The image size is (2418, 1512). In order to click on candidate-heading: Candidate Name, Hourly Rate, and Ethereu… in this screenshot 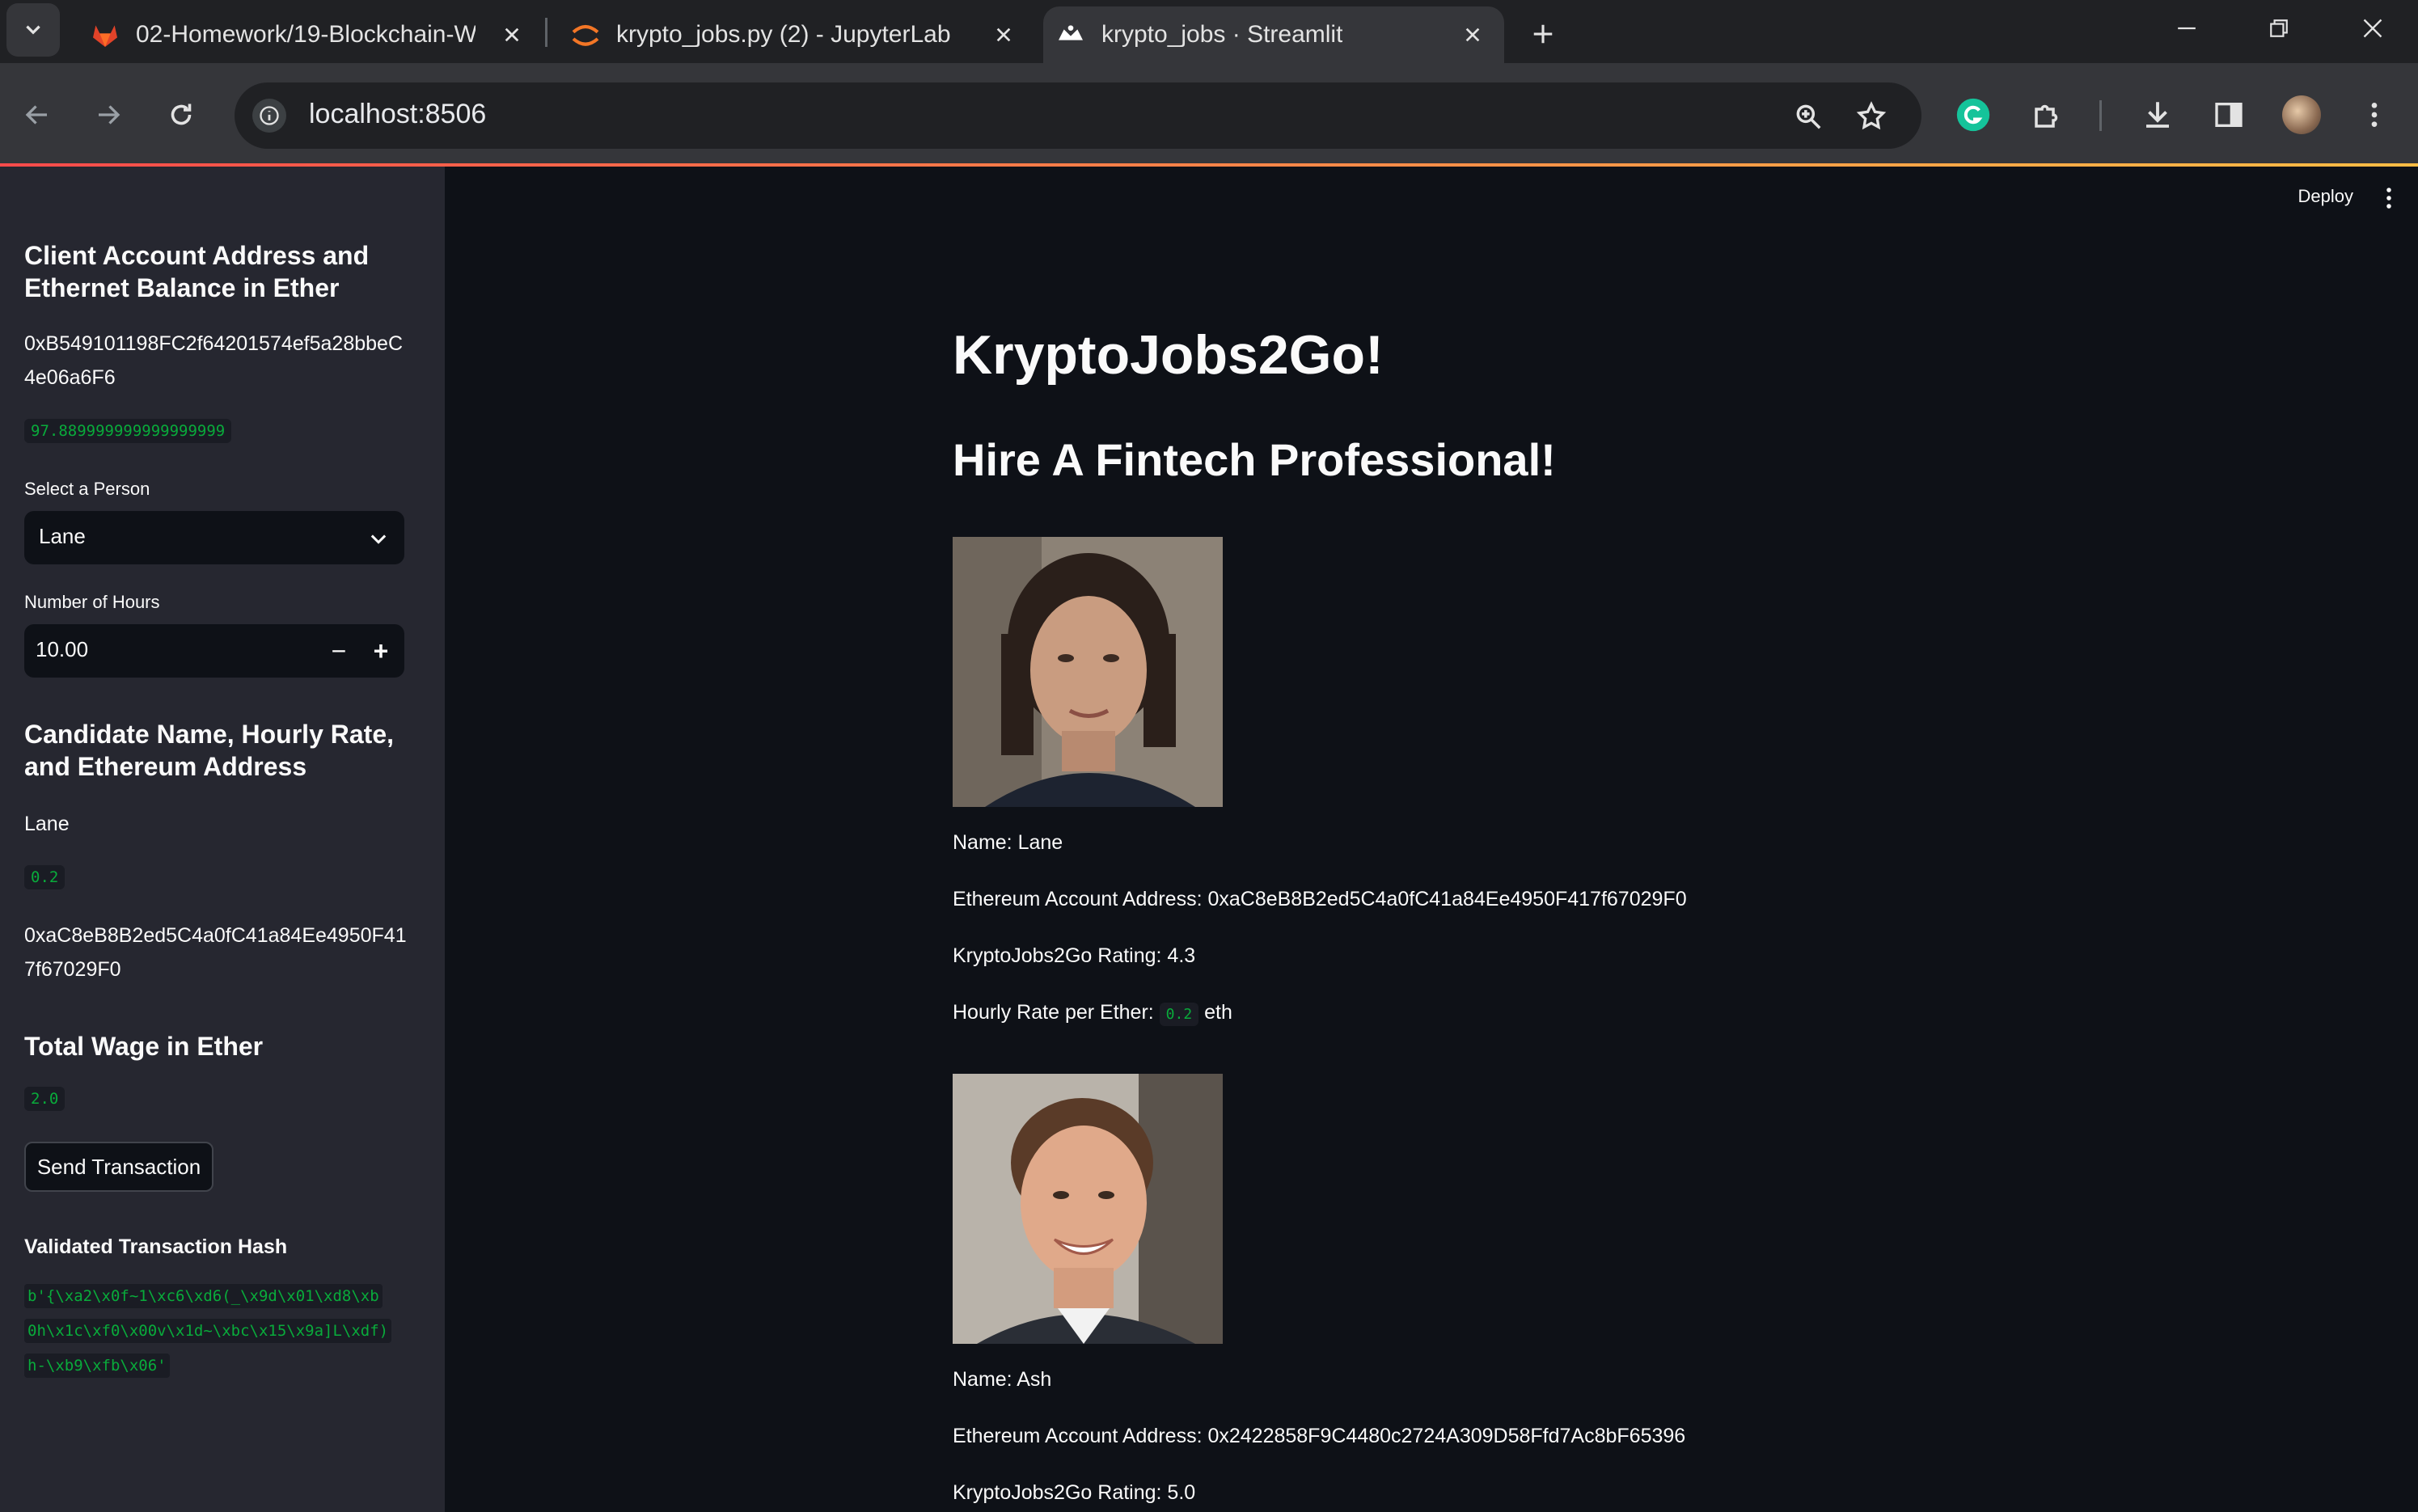, I will do `click(209, 750)`.